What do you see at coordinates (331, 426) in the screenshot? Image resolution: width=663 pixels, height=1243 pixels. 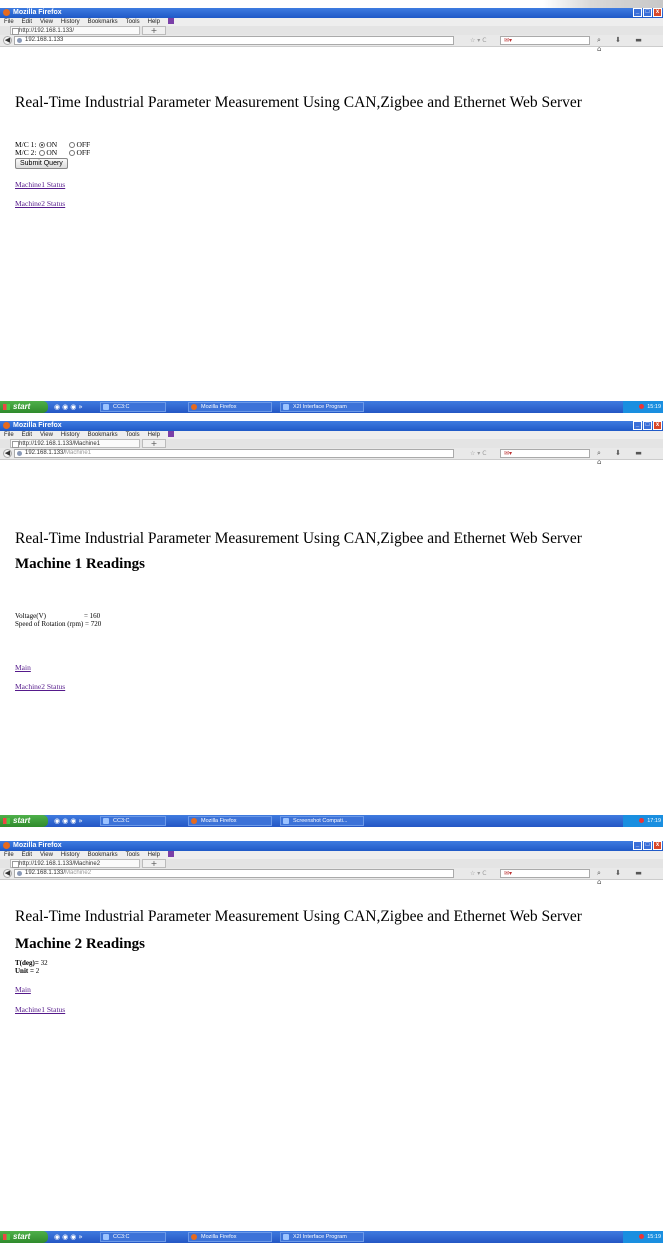 I see `window-titlebar: Mozilla Firefox _ □ x` at bounding box center [331, 426].